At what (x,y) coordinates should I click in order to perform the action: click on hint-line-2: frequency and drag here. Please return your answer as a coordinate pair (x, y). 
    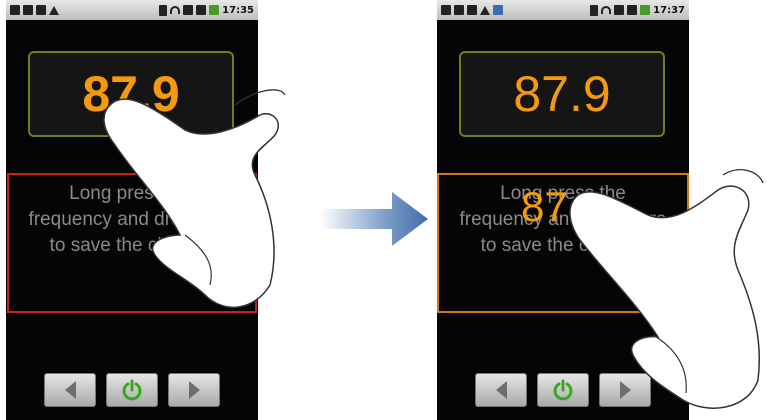
    Looking at the image, I should click on (132, 219).